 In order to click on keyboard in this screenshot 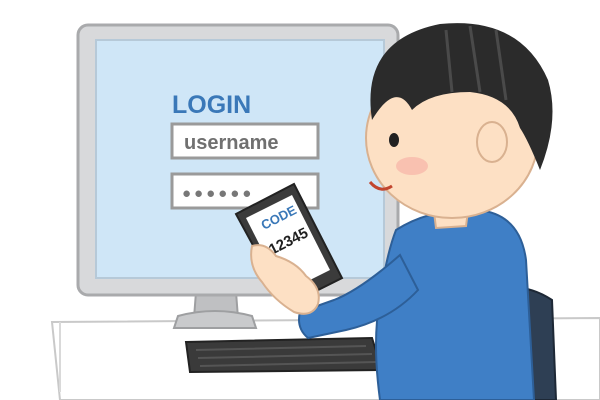, I will do `click(284, 355)`.